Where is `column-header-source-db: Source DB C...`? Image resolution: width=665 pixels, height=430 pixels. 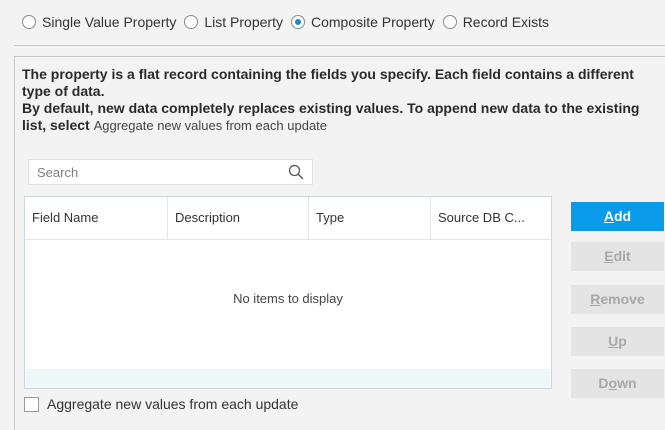
column-header-source-db: Source DB C... is located at coordinates (491, 218).